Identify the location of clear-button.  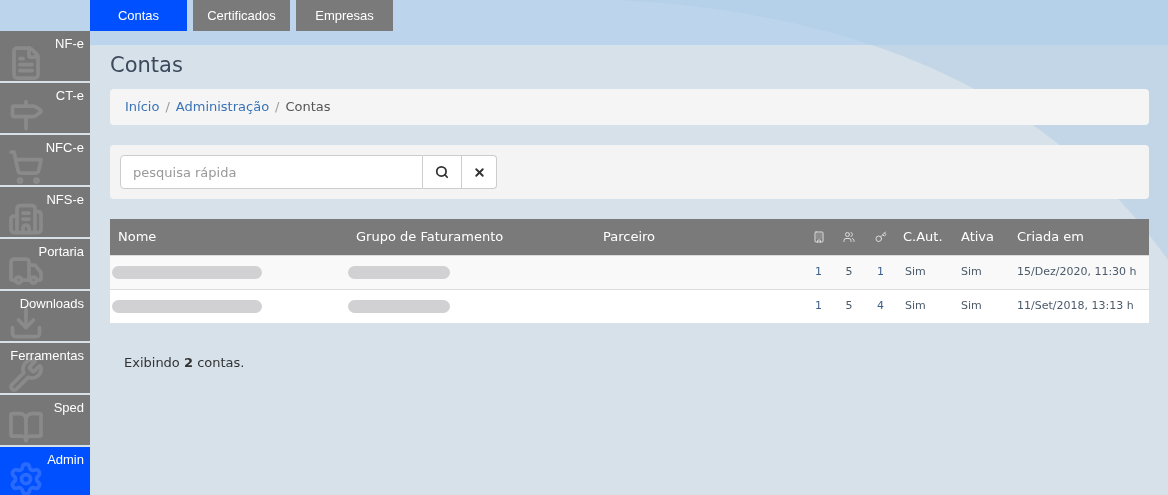
(479, 172).